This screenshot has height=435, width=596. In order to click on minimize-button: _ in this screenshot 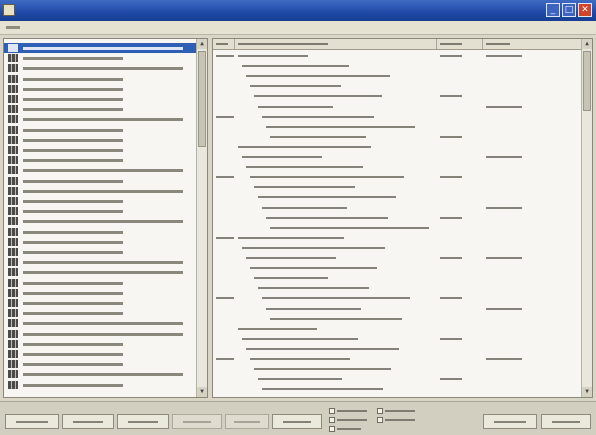, I will do `click(553, 10)`.